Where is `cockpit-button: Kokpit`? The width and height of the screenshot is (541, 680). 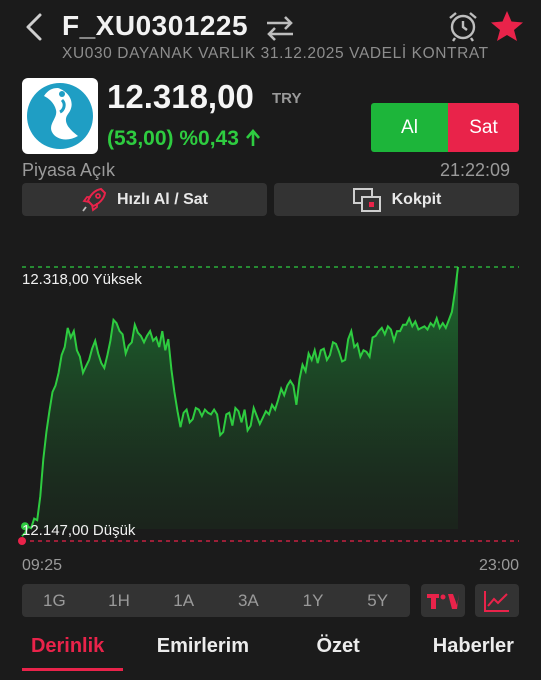 cockpit-button: Kokpit is located at coordinates (396, 199).